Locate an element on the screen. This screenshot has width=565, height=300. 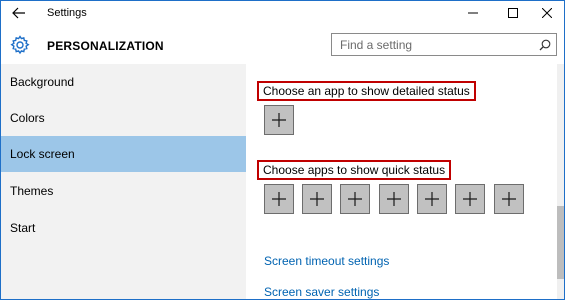
quick-status-heading: Choose apps to show quick status is located at coordinates (354, 170).